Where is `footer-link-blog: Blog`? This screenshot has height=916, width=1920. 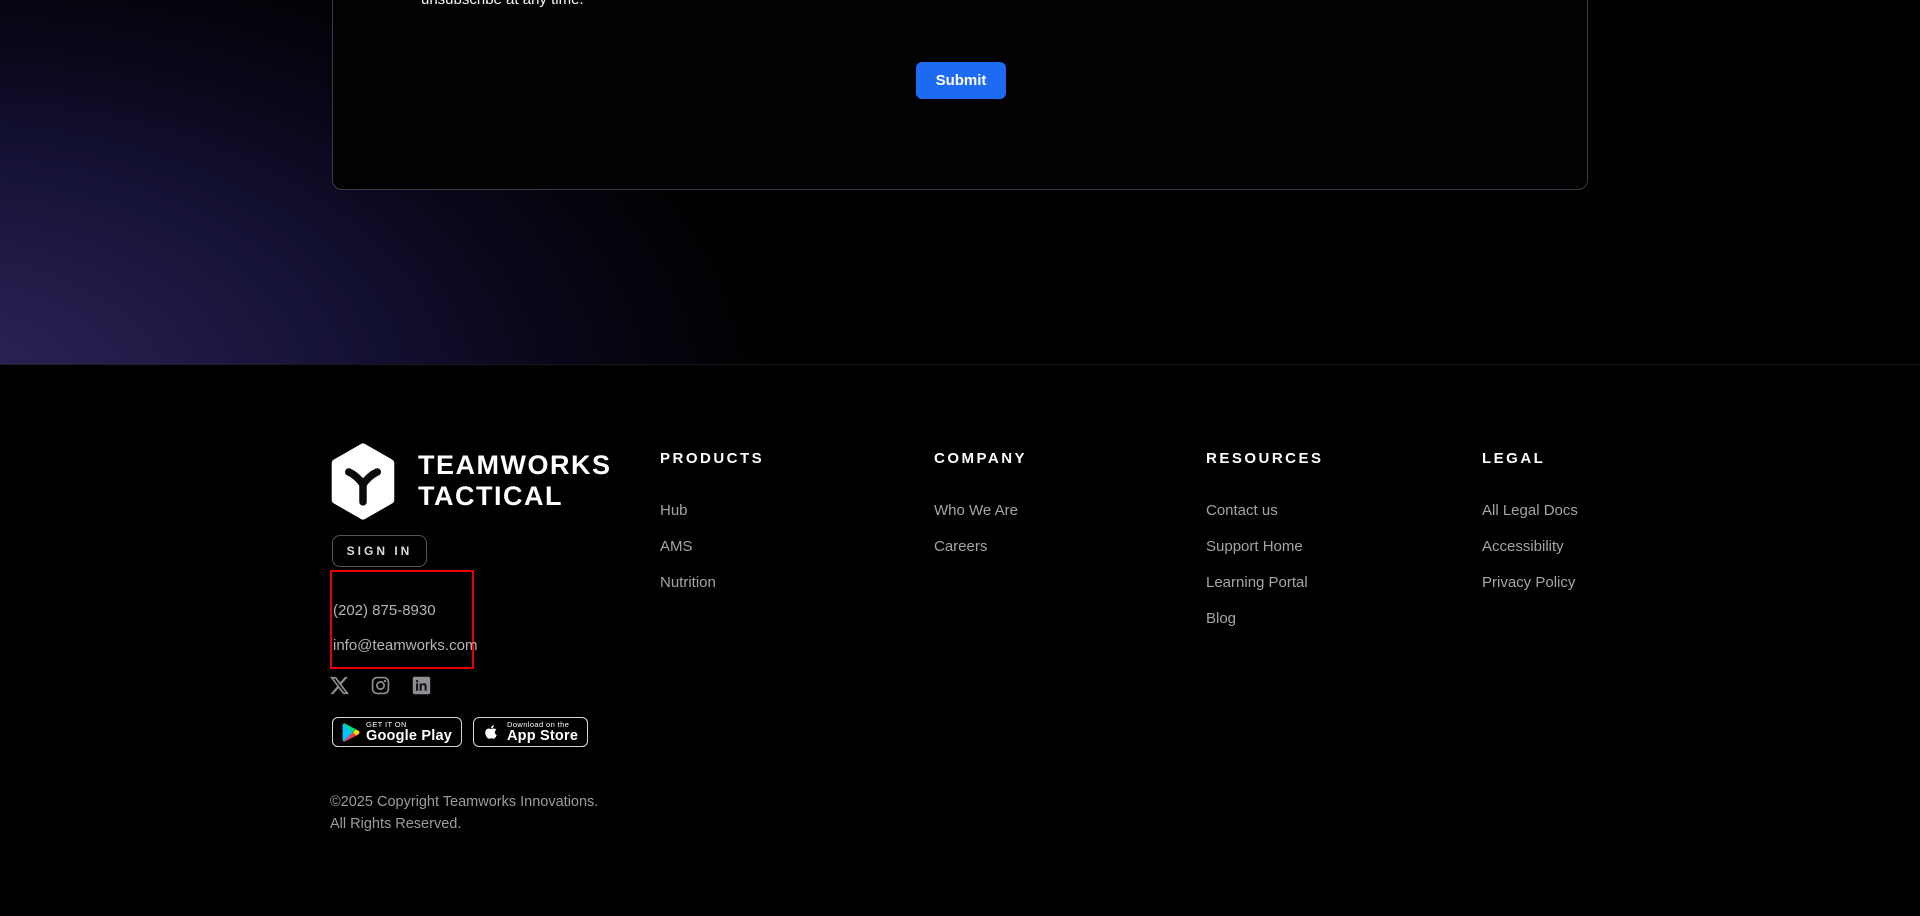 footer-link-blog: Blog is located at coordinates (1265, 618).